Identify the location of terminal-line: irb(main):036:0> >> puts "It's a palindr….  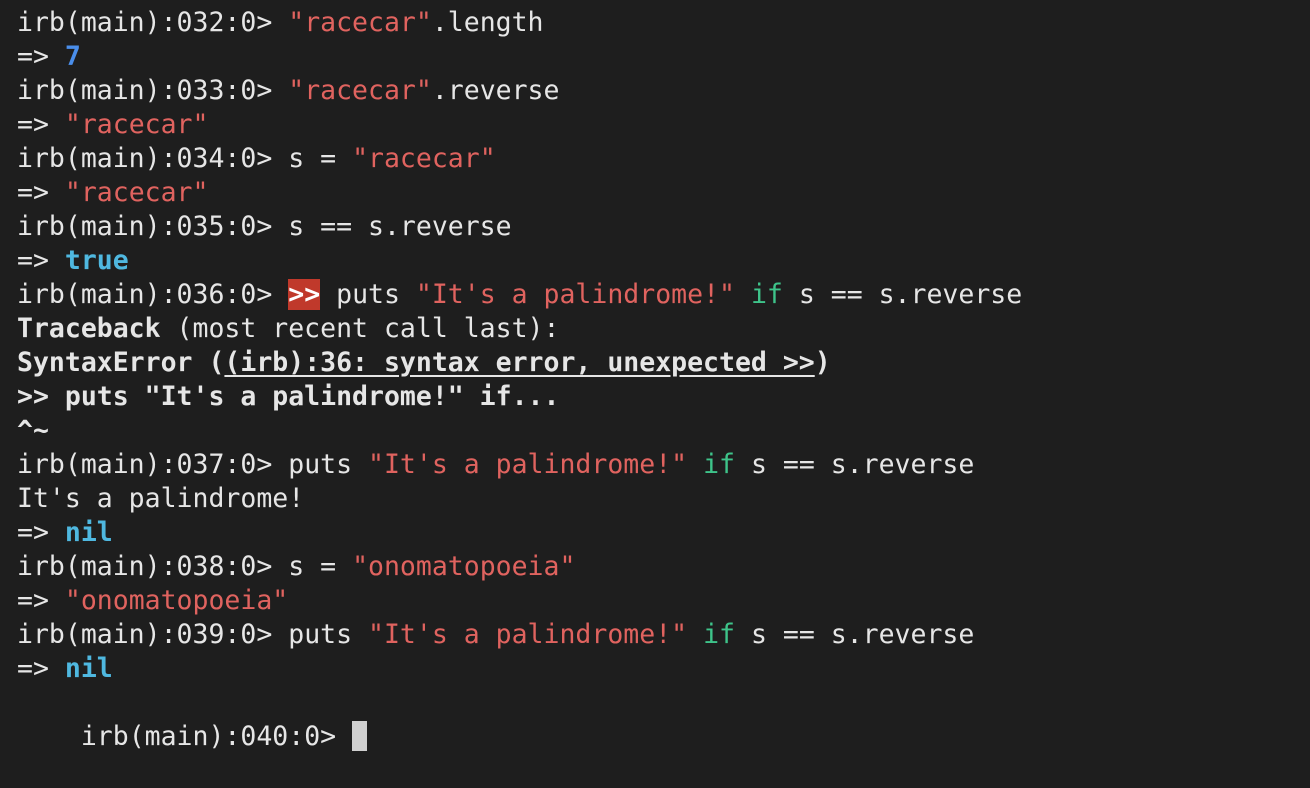
(663, 295).